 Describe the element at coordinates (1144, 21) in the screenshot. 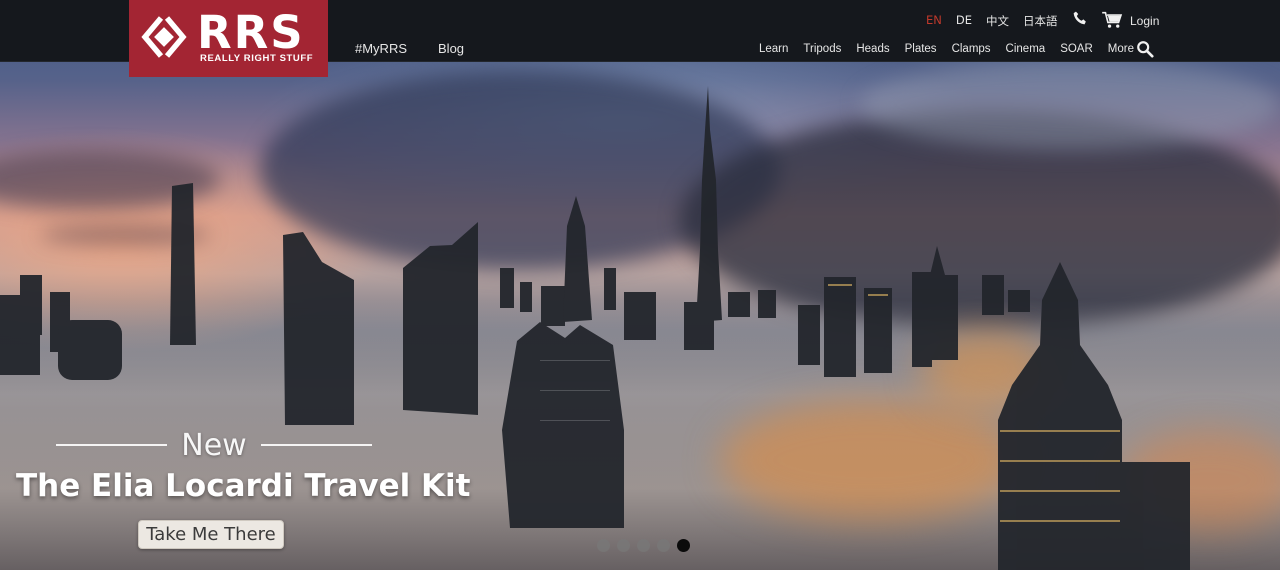

I see `login-link: Login` at that location.